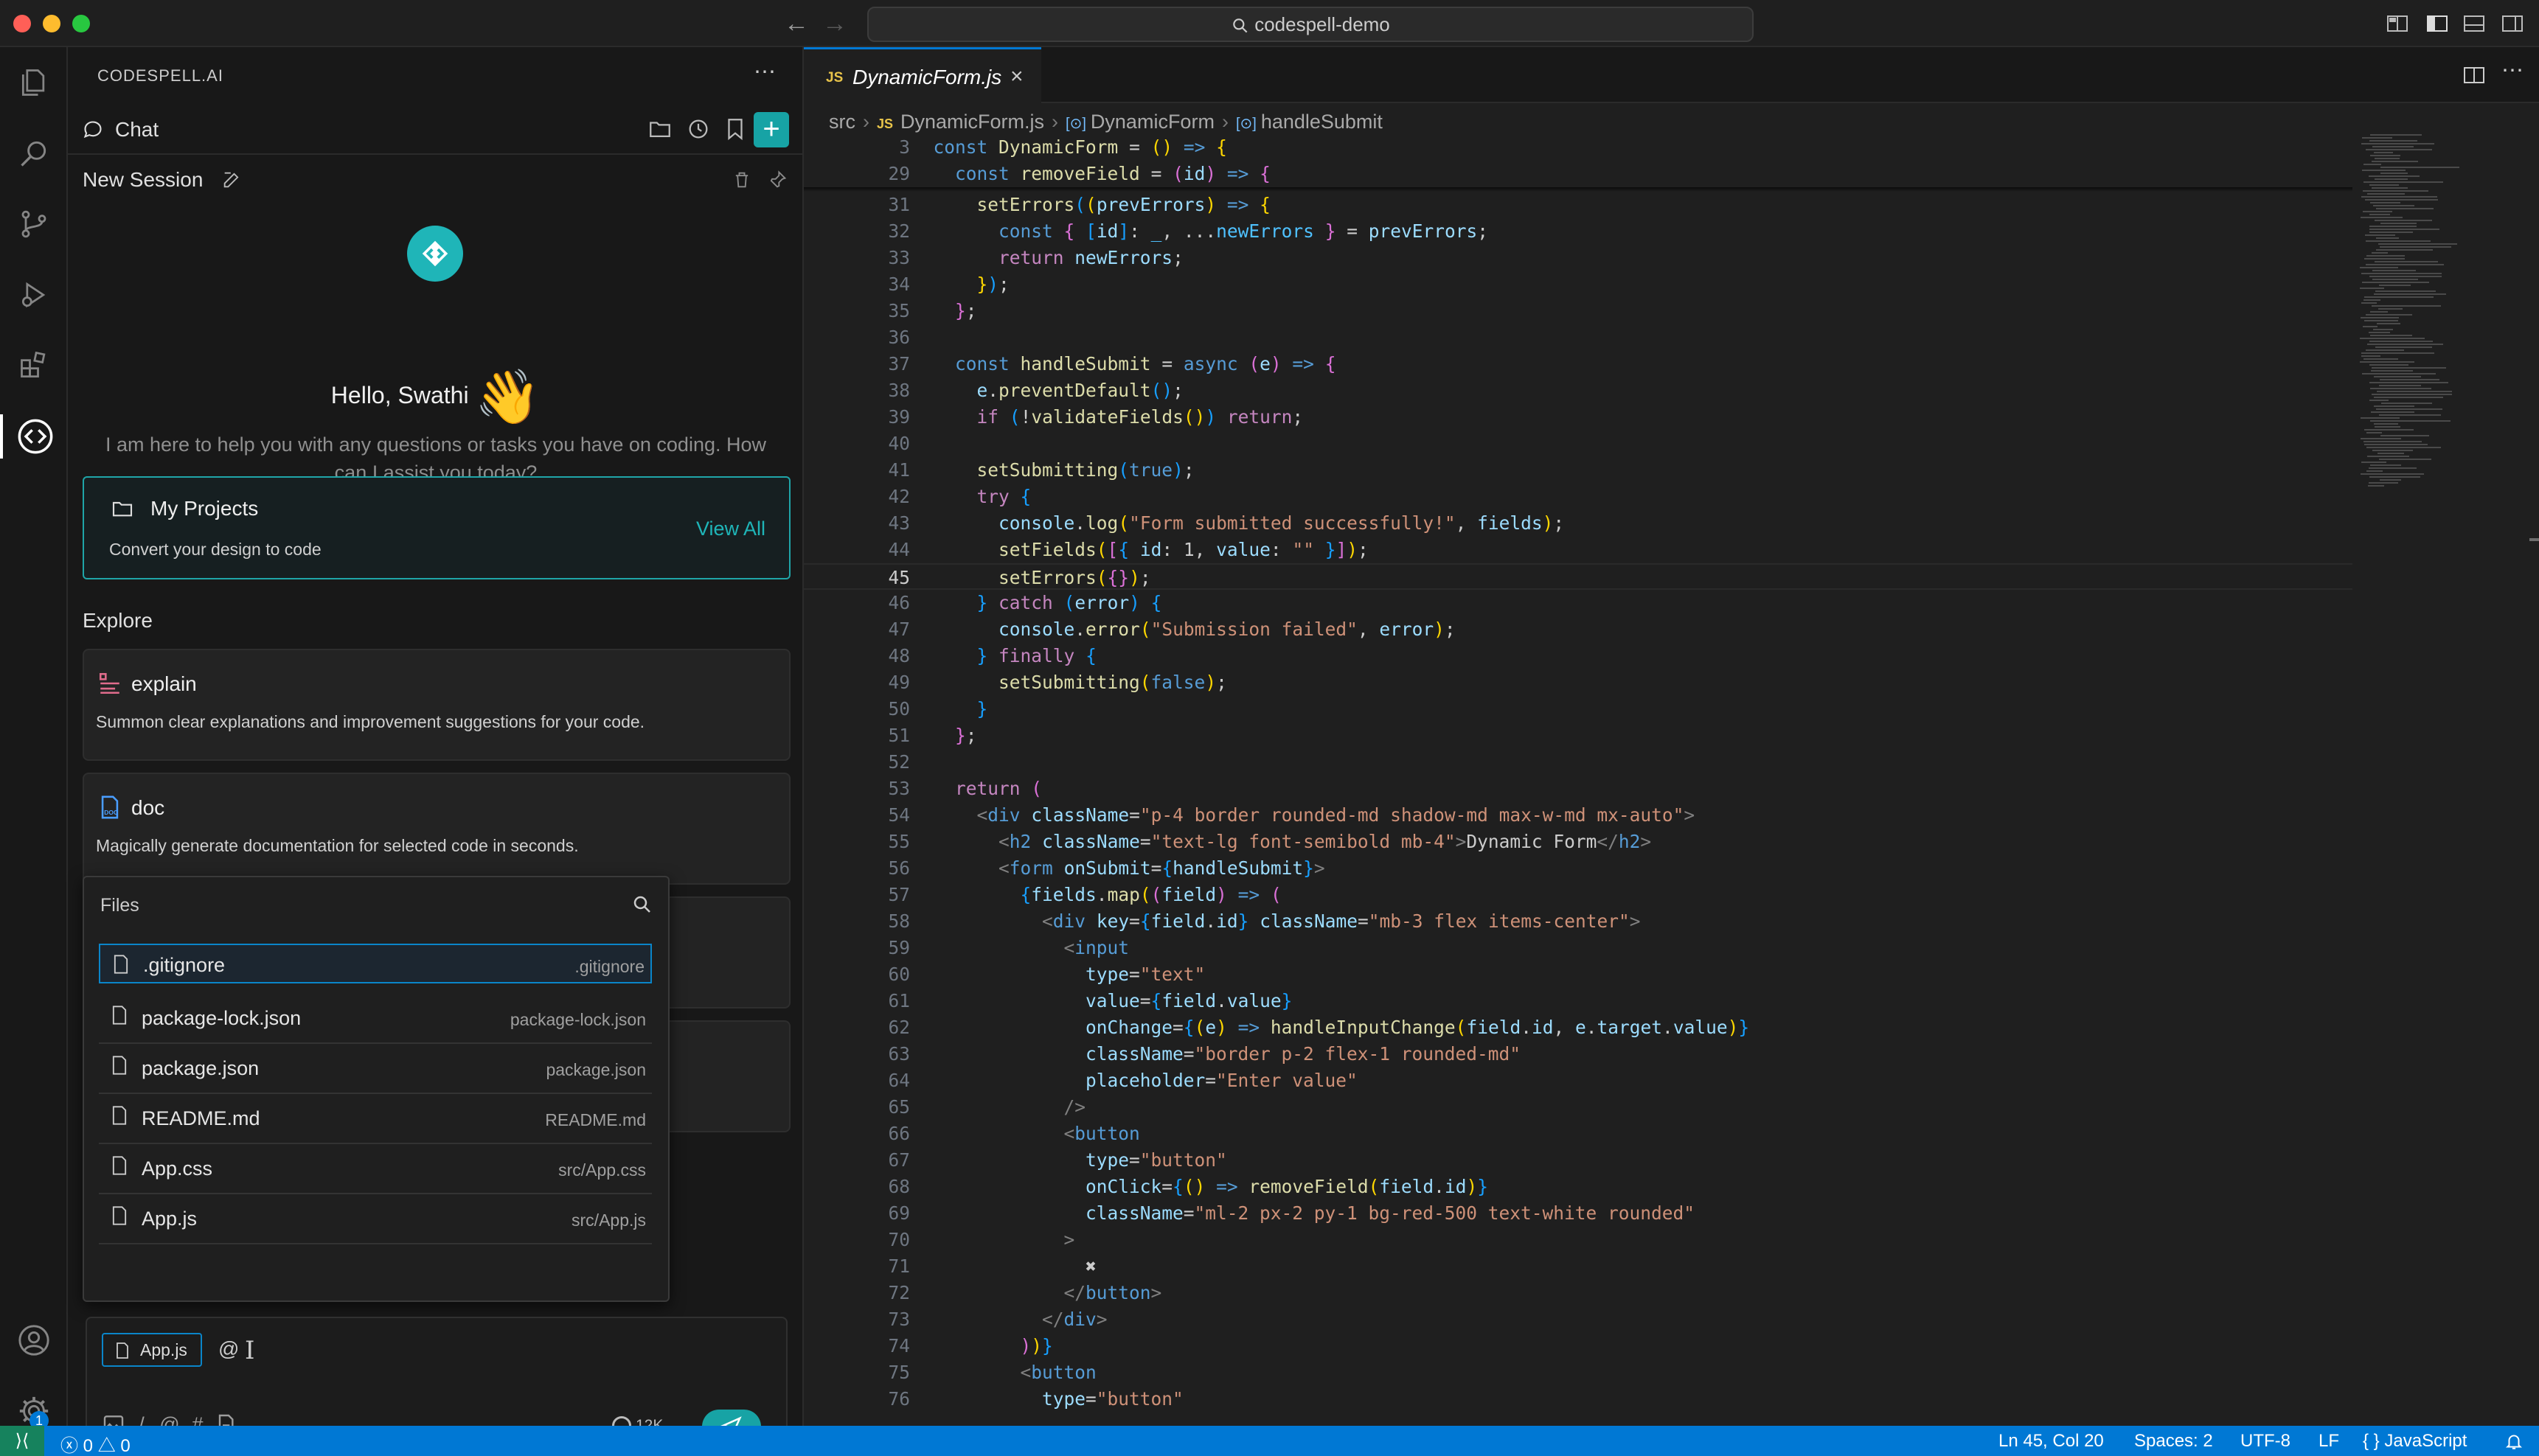  What do you see at coordinates (1578, 682) in the screenshot?
I see `code-line: 49 setSubmitting(false);` at bounding box center [1578, 682].